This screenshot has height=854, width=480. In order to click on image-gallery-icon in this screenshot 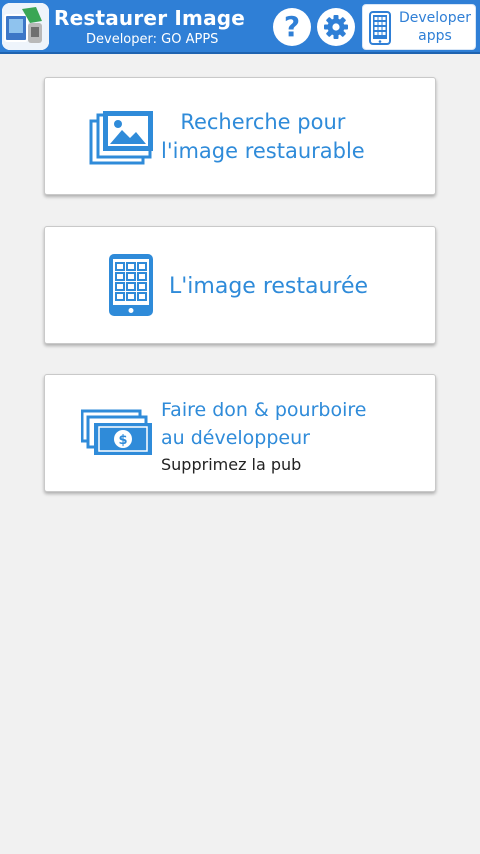, I will do `click(121, 138)`.